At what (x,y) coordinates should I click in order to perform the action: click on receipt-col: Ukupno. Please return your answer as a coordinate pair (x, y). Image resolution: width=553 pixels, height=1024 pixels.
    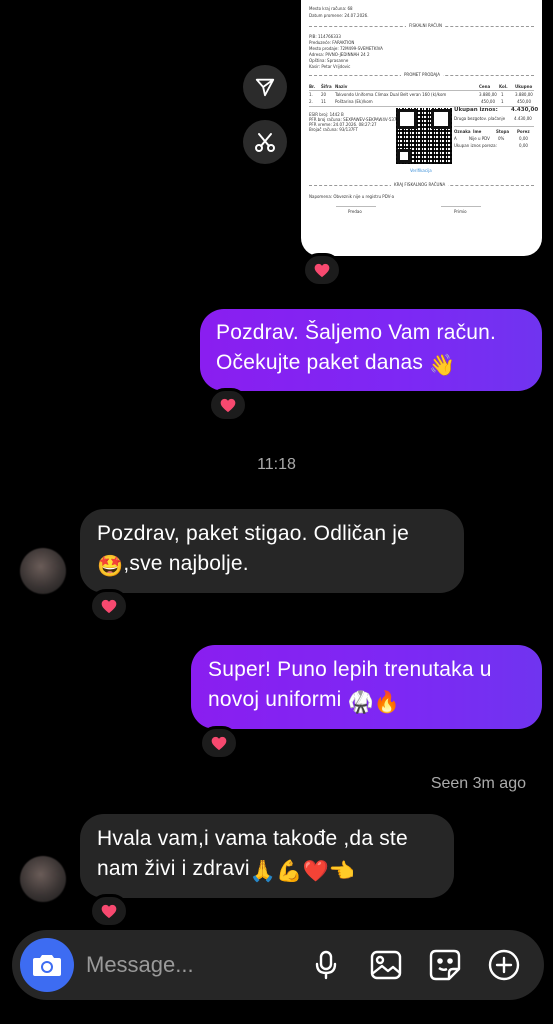
    Looking at the image, I should click on (524, 86).